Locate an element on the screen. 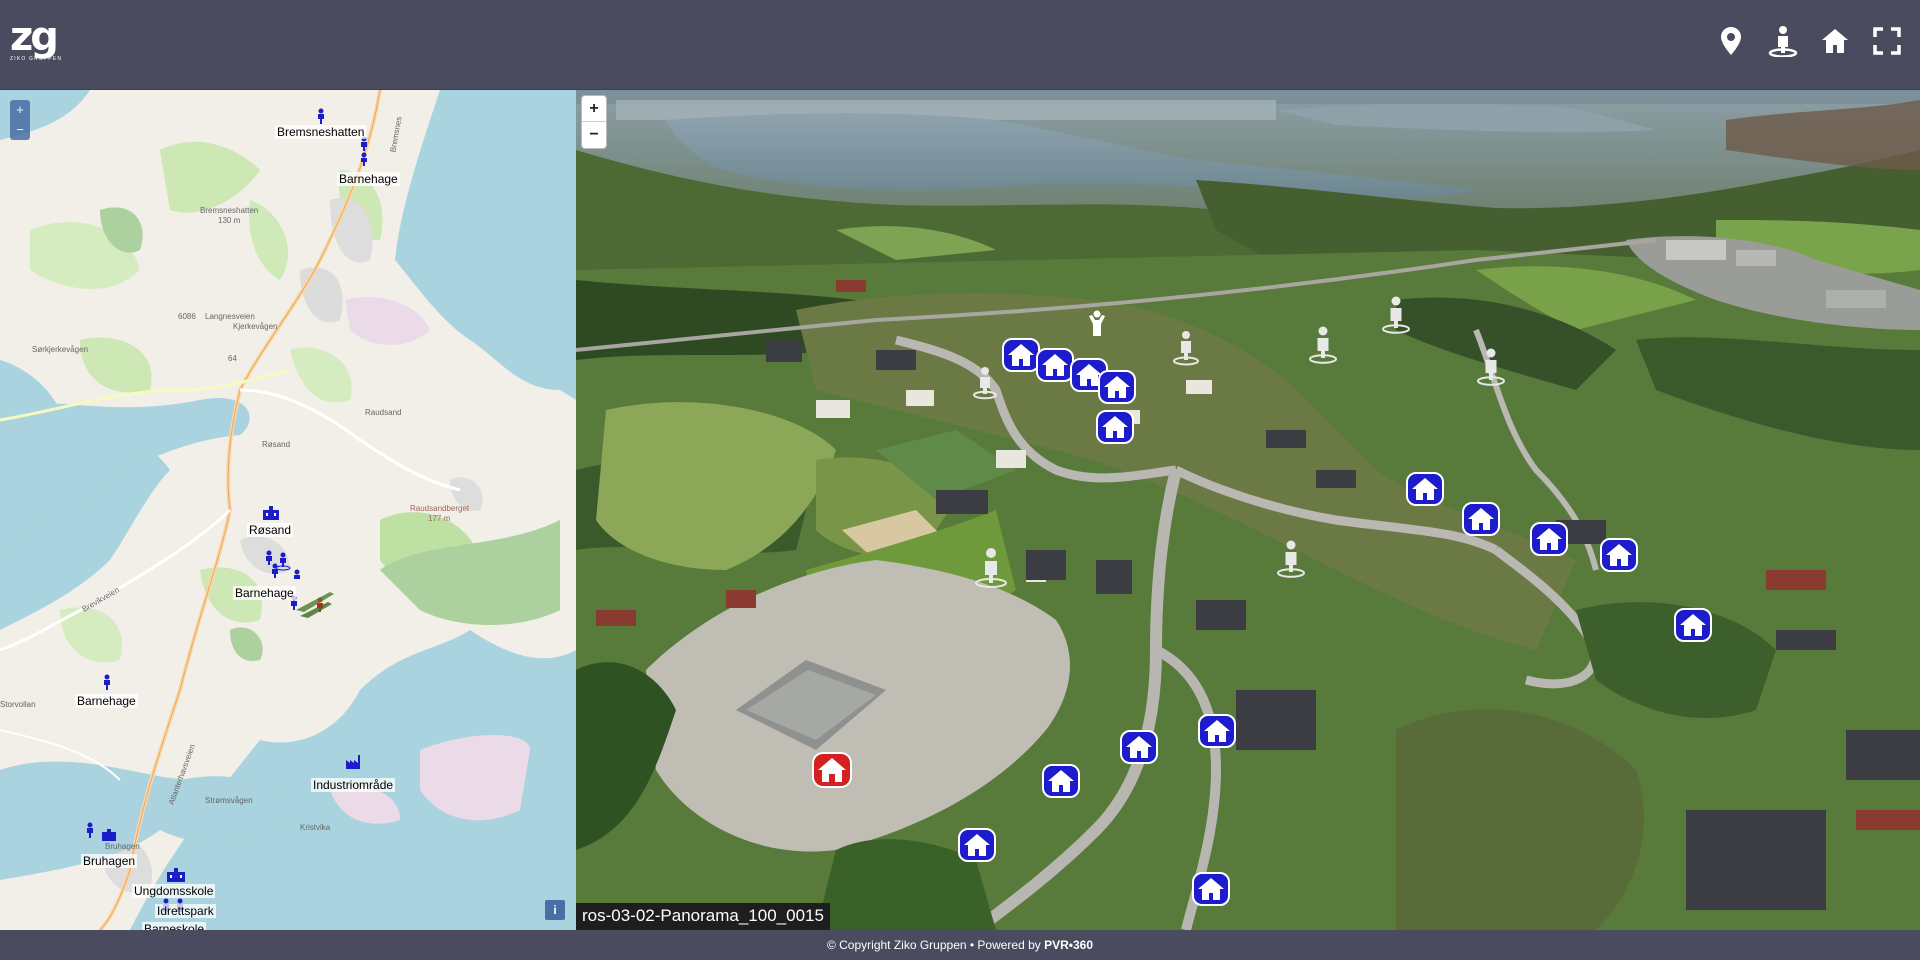 The height and width of the screenshot is (960, 1920). map-hill-height: 177 m is located at coordinates (439, 518).